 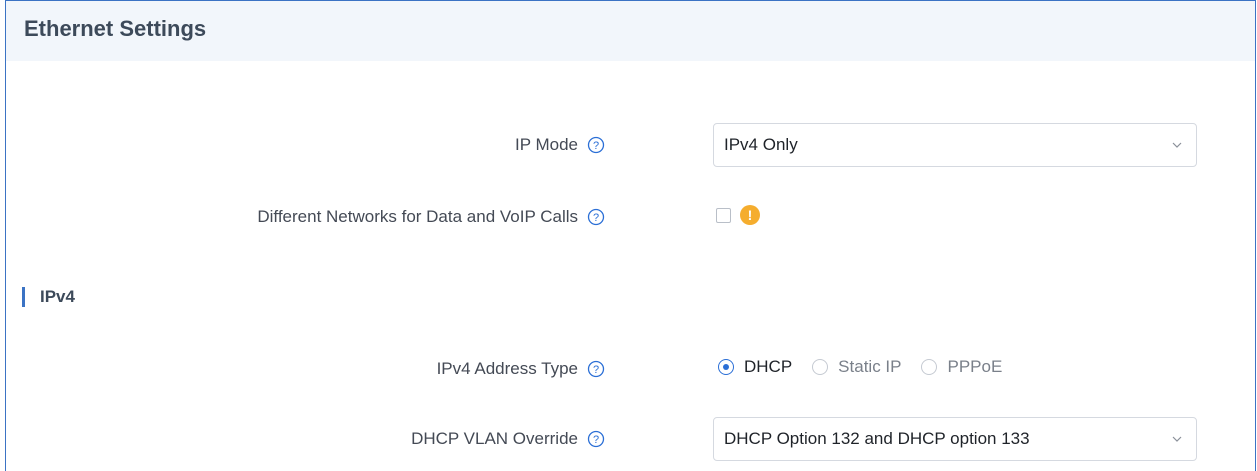 I want to click on ipv4-address-type-row: IPv4 Address Type ? DHCP Static IP PPPoE, so click(x=630, y=369).